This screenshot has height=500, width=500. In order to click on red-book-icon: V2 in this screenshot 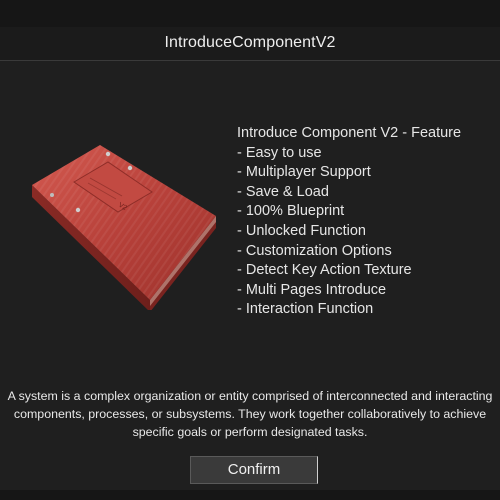, I will do `click(124, 228)`.